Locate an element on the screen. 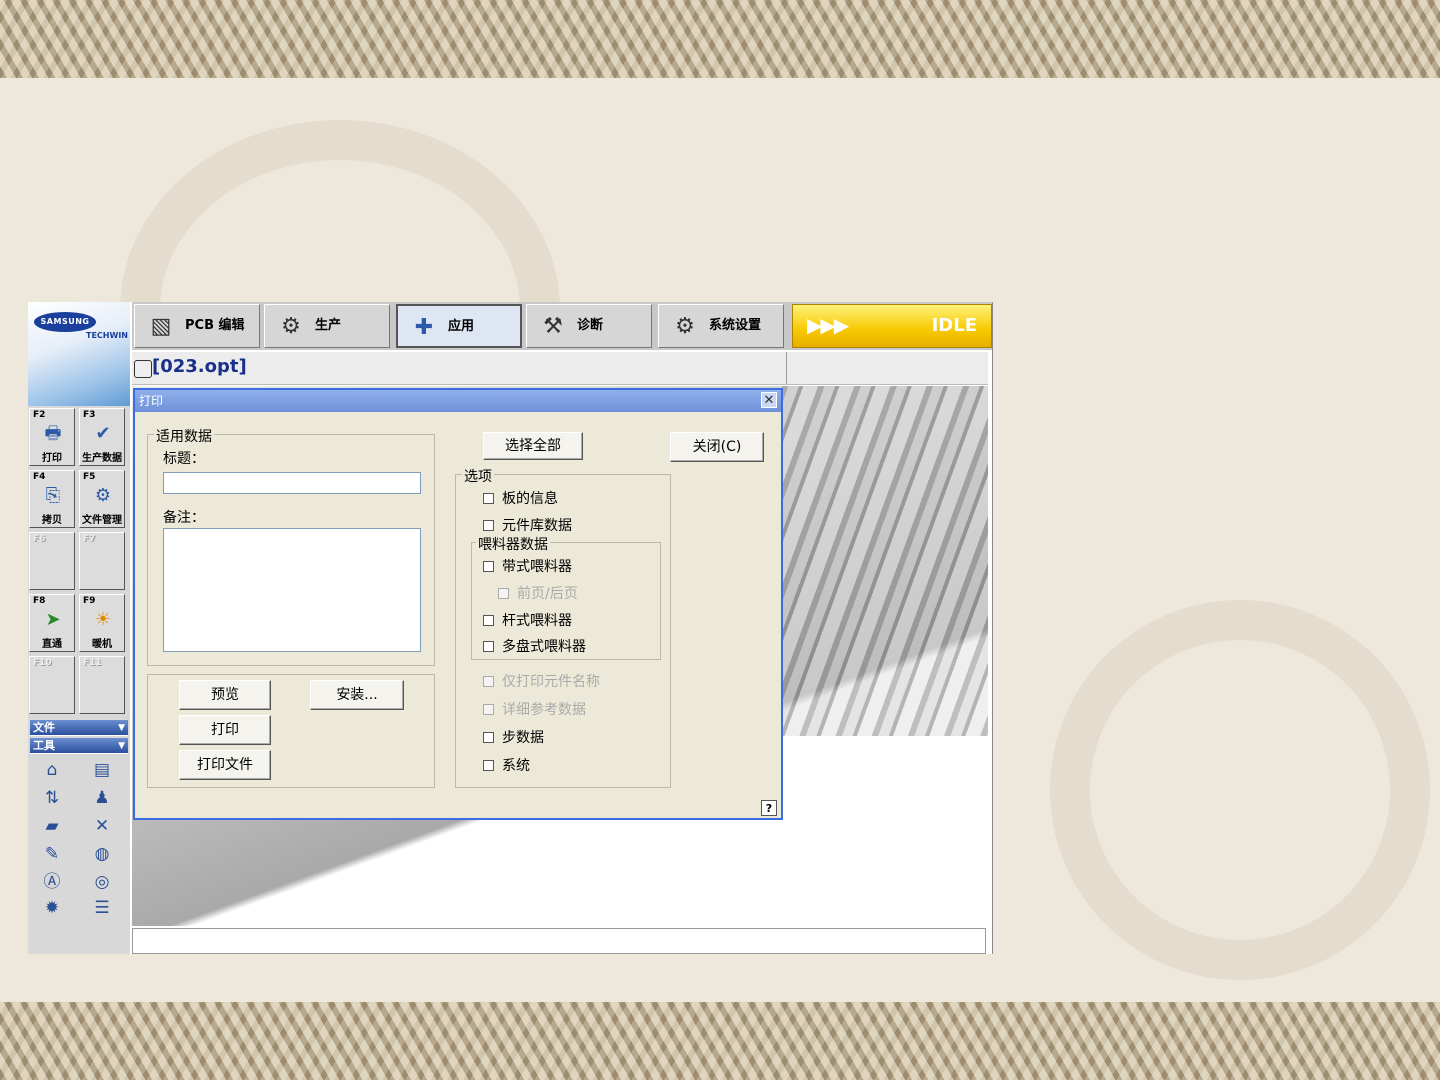 Image resolution: width=1440 pixels, height=1080 pixels. fkey-code: F10 is located at coordinates (42, 663).